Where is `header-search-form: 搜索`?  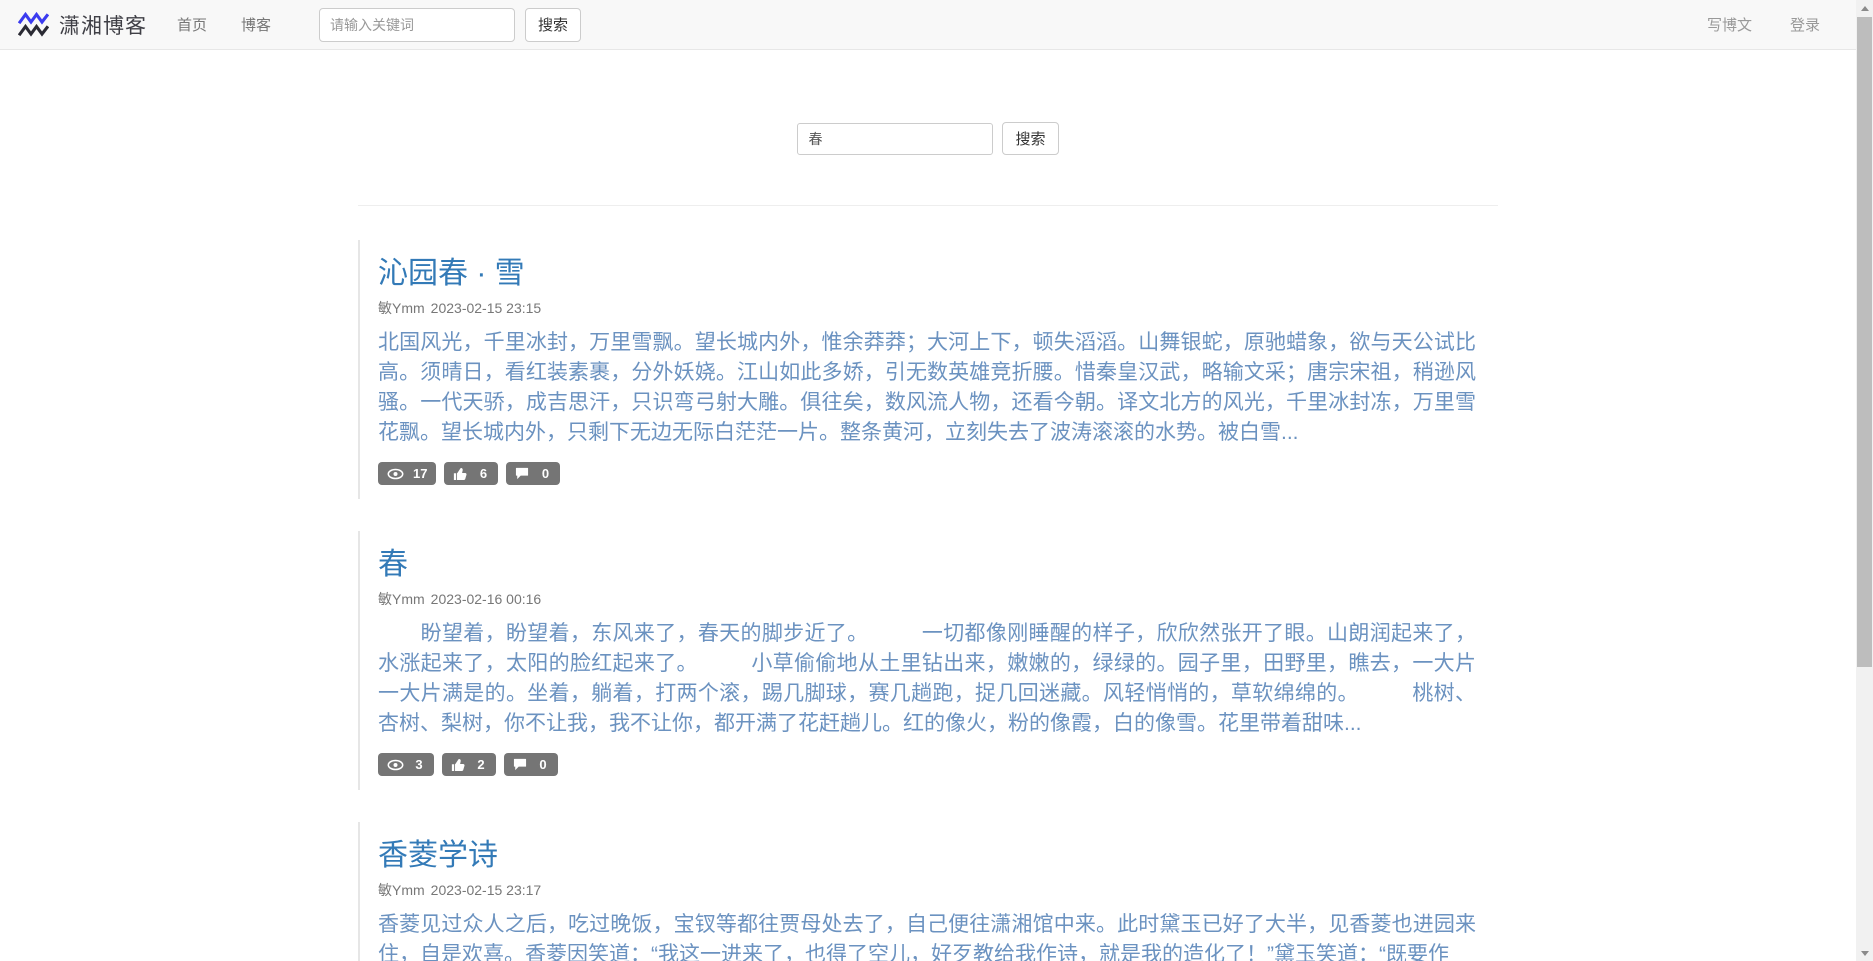 header-search-form: 搜索 is located at coordinates (450, 24).